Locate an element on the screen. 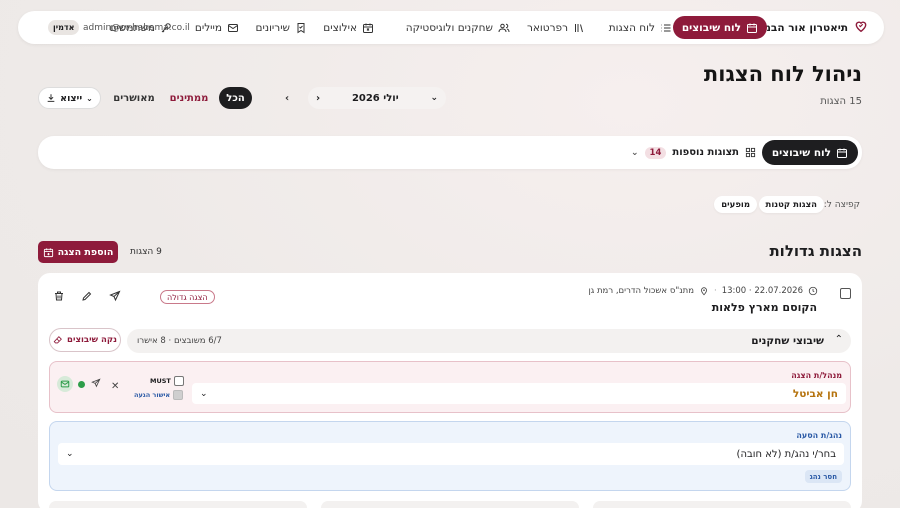  role-label: נהג/ת הסעה is located at coordinates (819, 435).